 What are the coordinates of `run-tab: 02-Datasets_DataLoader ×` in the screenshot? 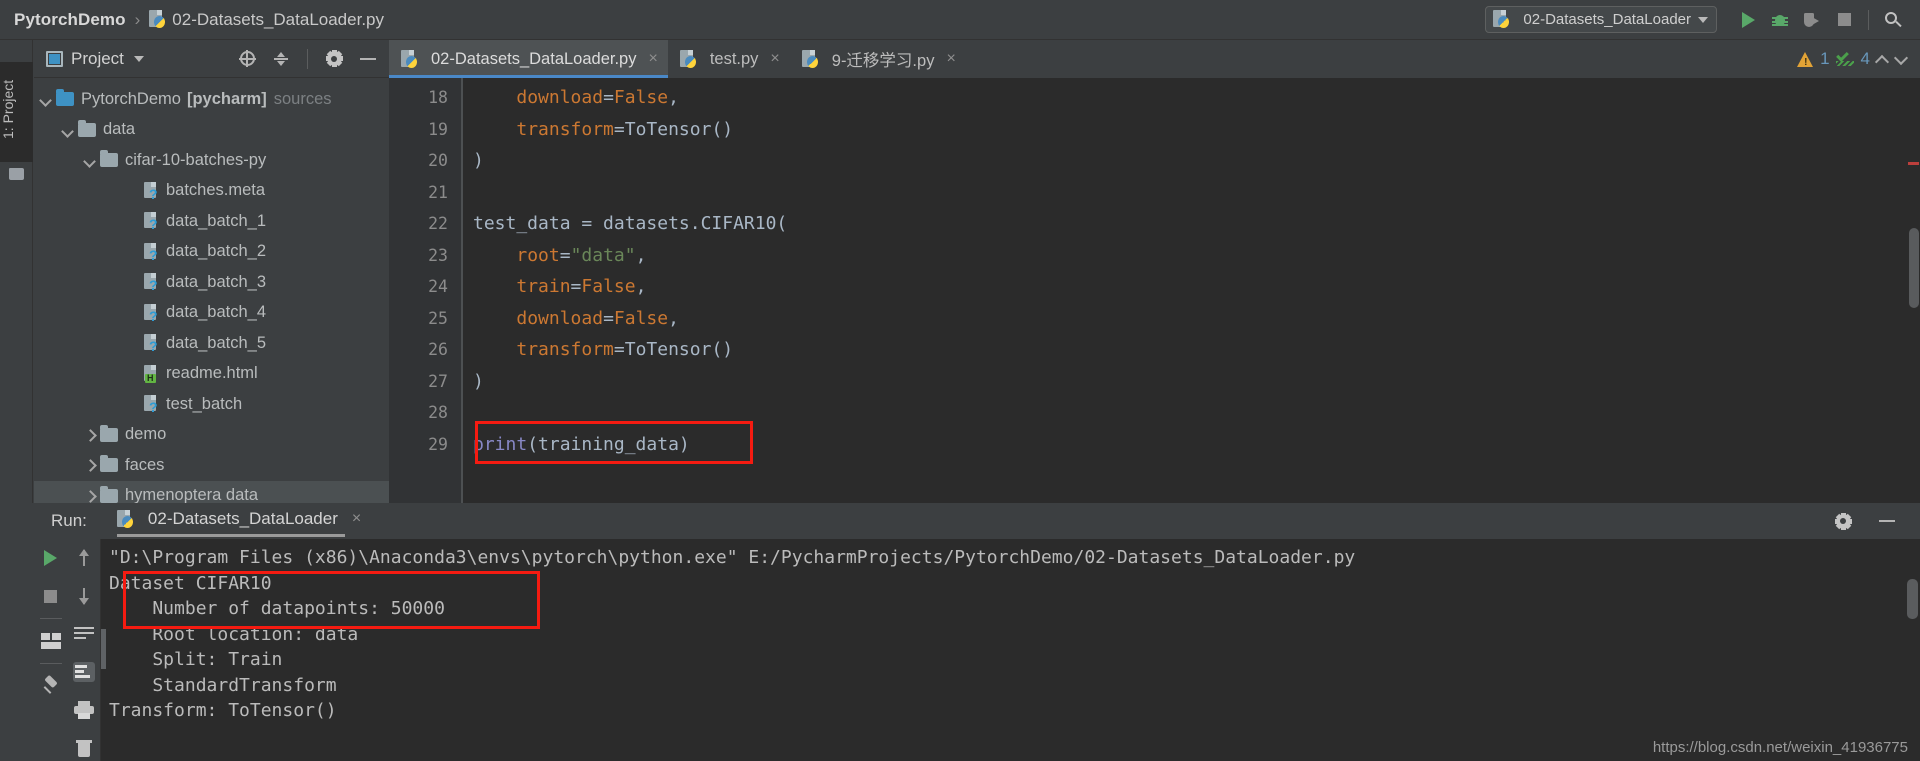 It's located at (238, 523).